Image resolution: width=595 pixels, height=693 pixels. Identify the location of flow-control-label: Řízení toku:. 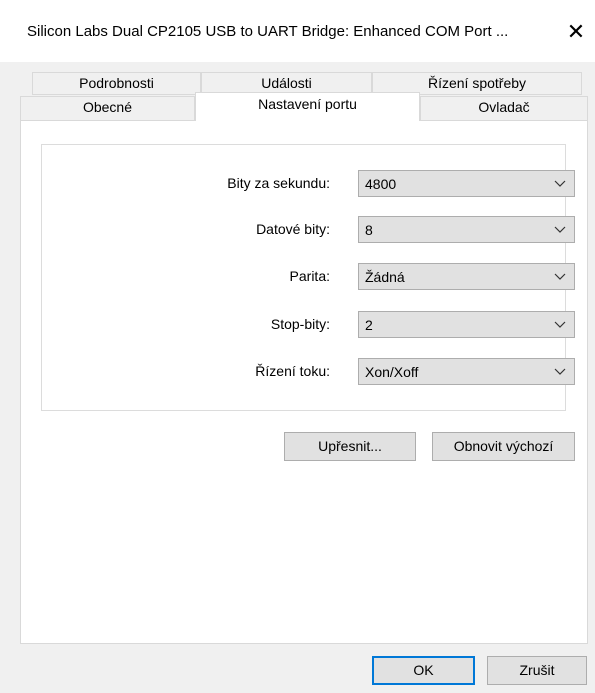
(292, 371).